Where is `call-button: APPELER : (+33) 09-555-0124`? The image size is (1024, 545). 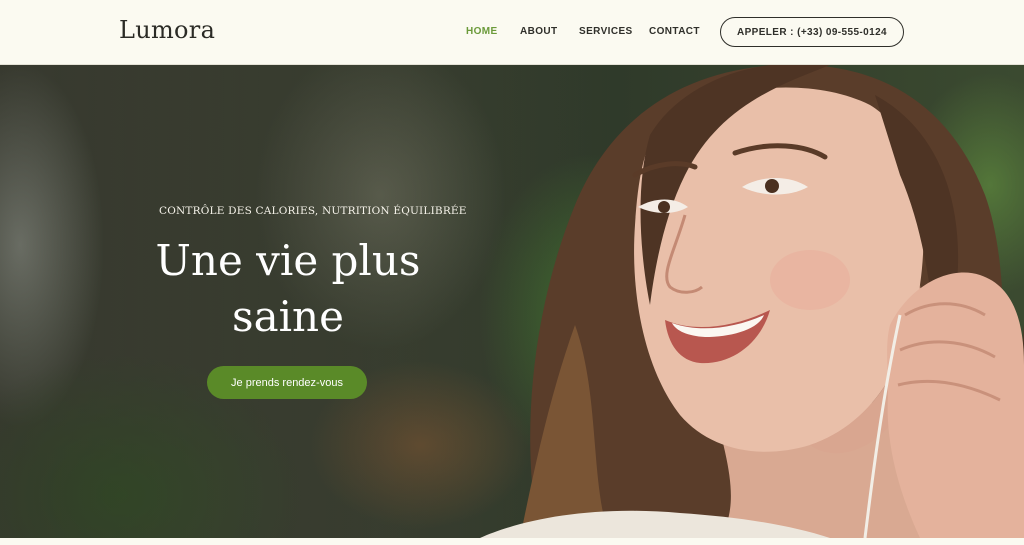 call-button: APPELER : (+33) 09-555-0124 is located at coordinates (812, 32).